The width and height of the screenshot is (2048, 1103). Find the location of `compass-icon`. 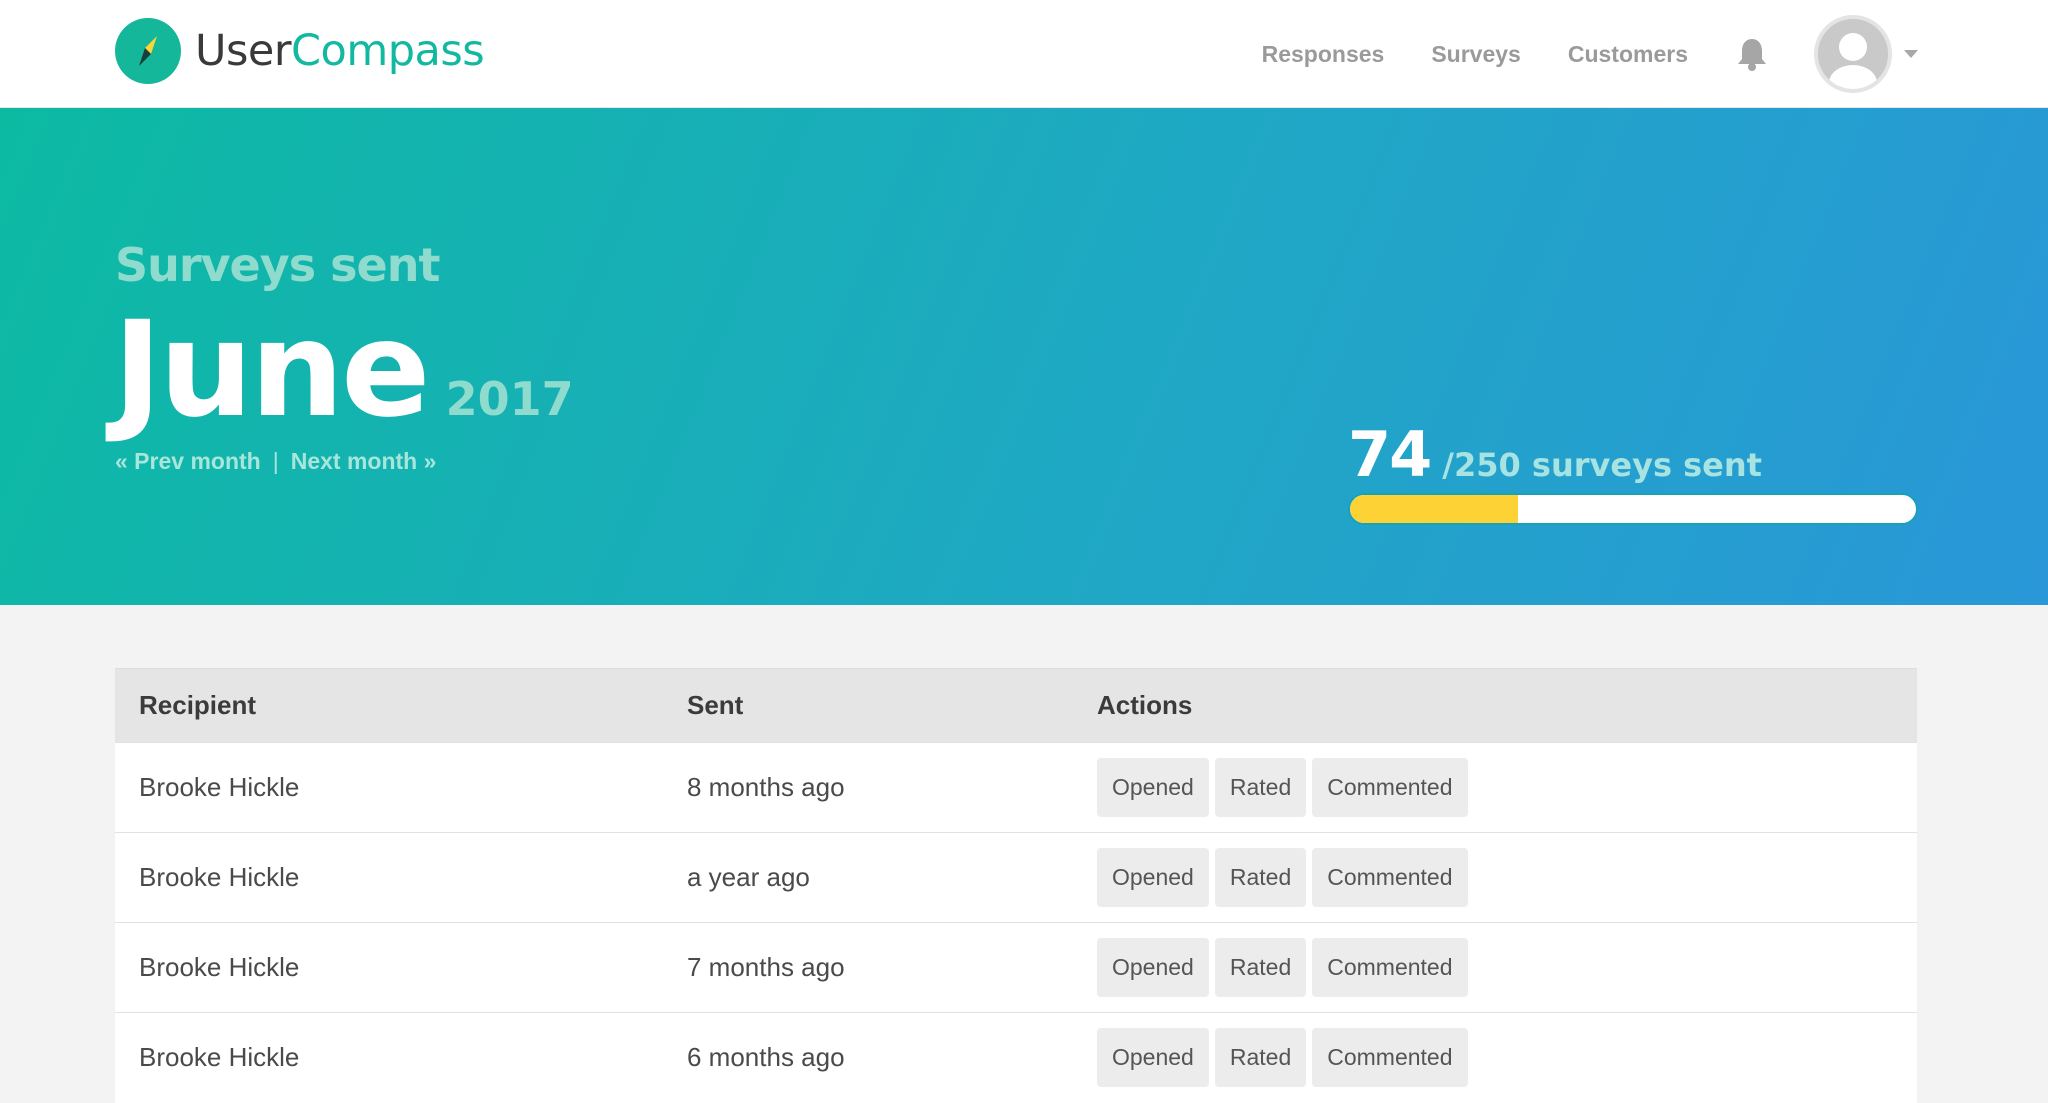

compass-icon is located at coordinates (148, 51).